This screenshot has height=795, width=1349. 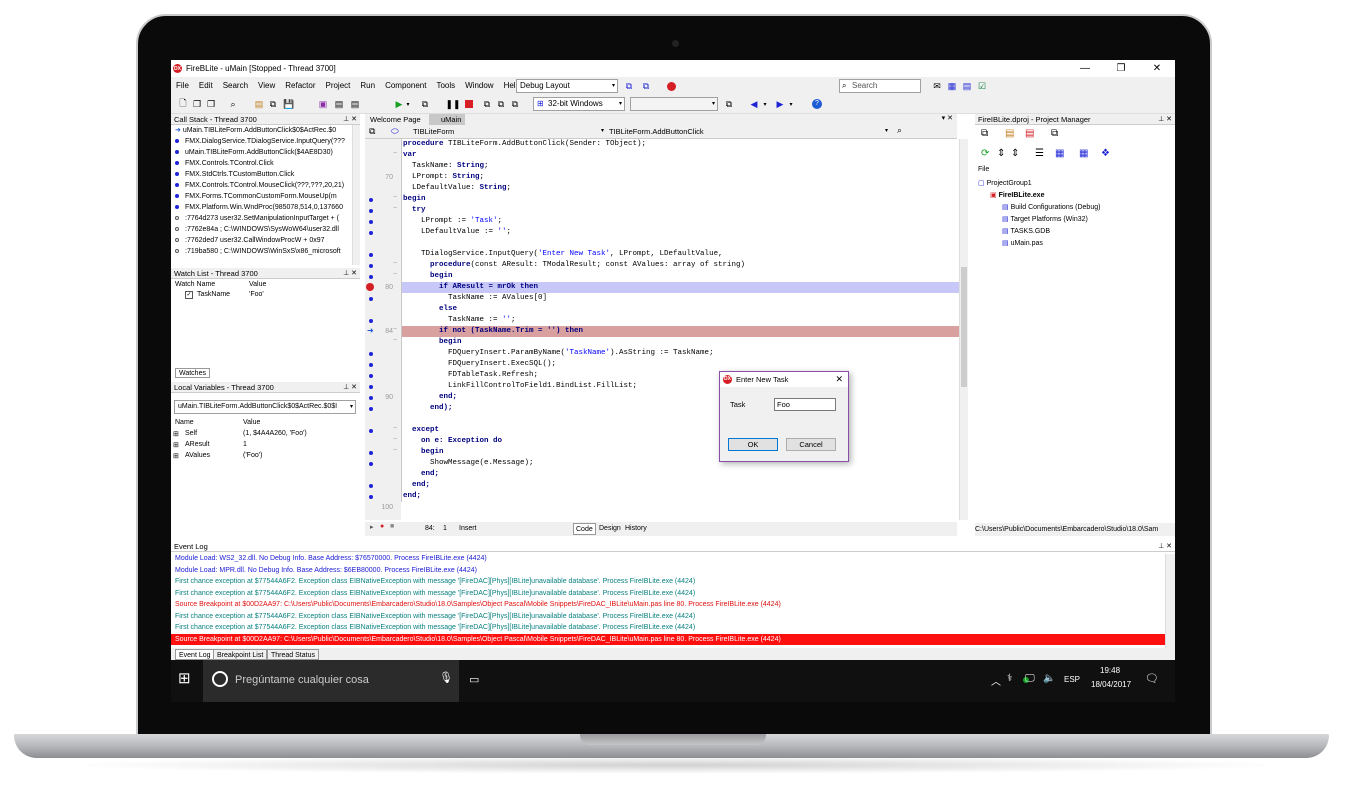 What do you see at coordinates (1029, 133) in the screenshot?
I see `pm-remove-icon: ▤` at bounding box center [1029, 133].